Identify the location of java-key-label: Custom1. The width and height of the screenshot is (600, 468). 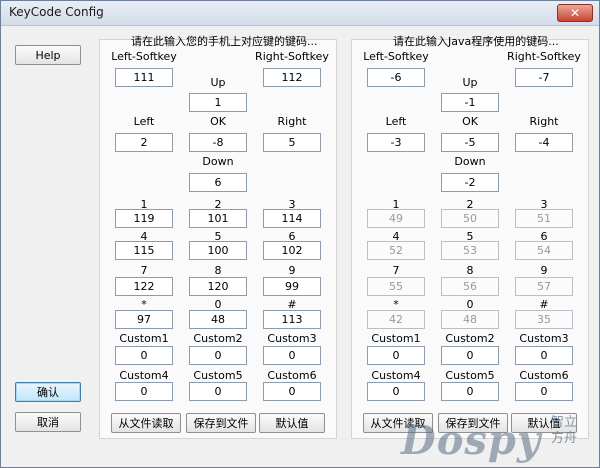
(396, 338).